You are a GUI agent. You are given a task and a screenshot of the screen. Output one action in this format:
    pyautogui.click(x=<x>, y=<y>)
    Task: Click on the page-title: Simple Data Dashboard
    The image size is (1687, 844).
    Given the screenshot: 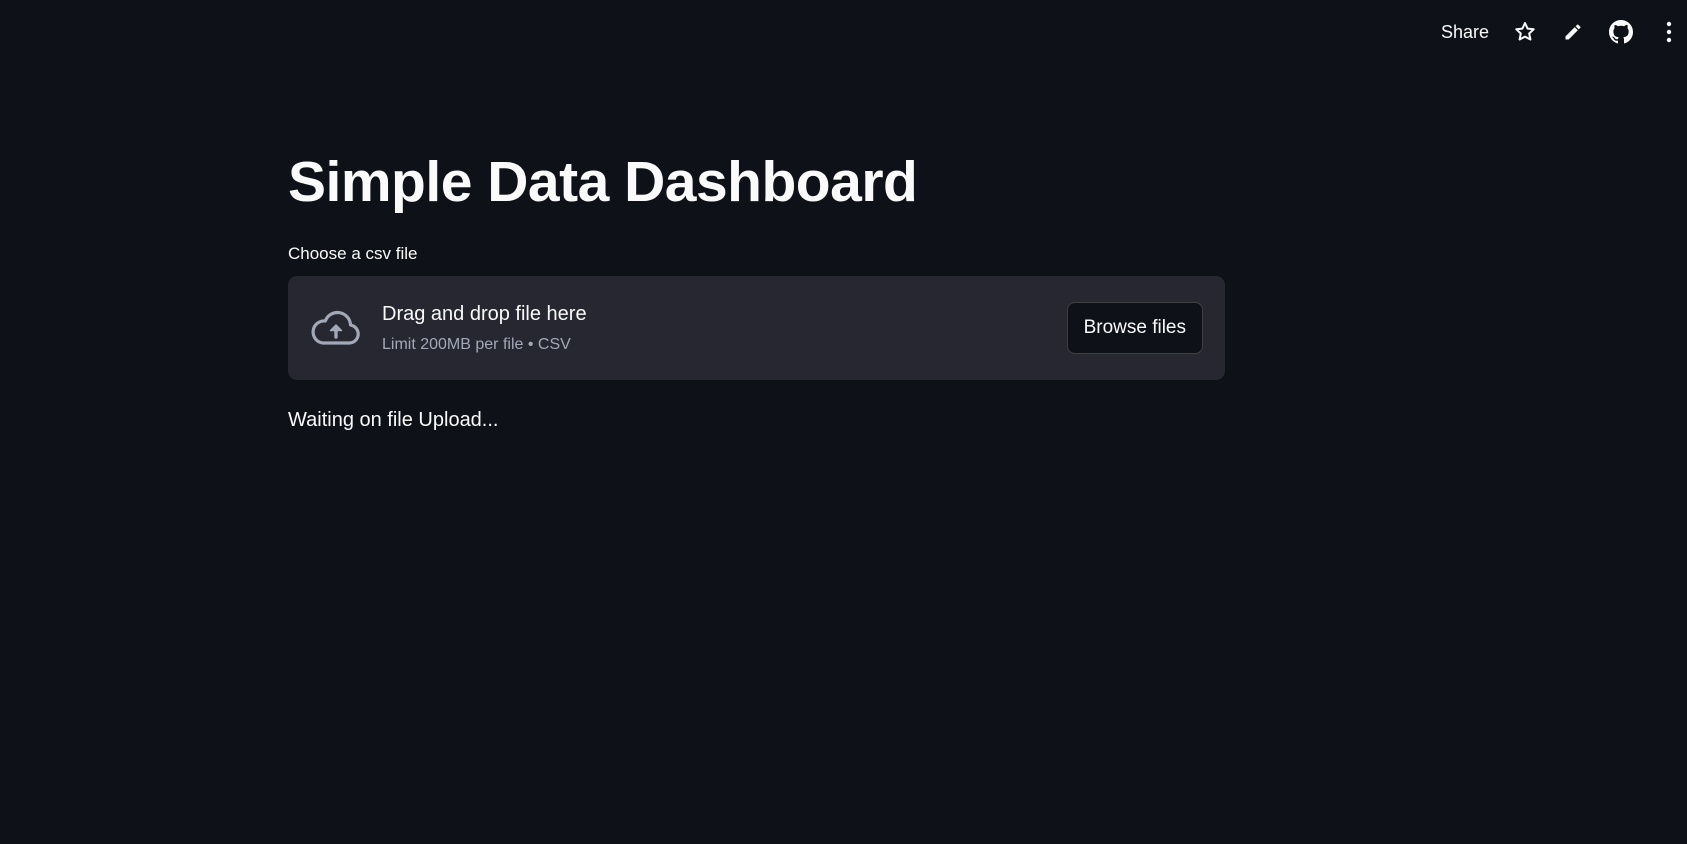 What is the action you would take?
    pyautogui.click(x=603, y=182)
    